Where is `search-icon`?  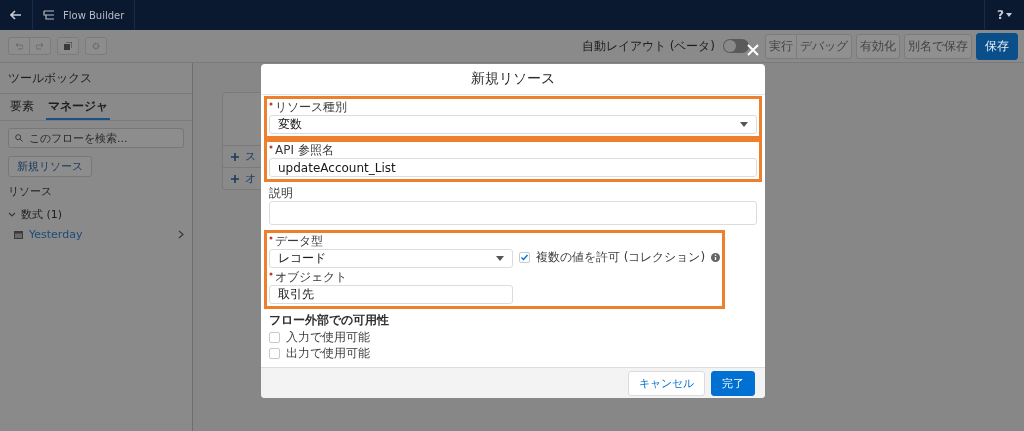
search-icon is located at coordinates (19, 138).